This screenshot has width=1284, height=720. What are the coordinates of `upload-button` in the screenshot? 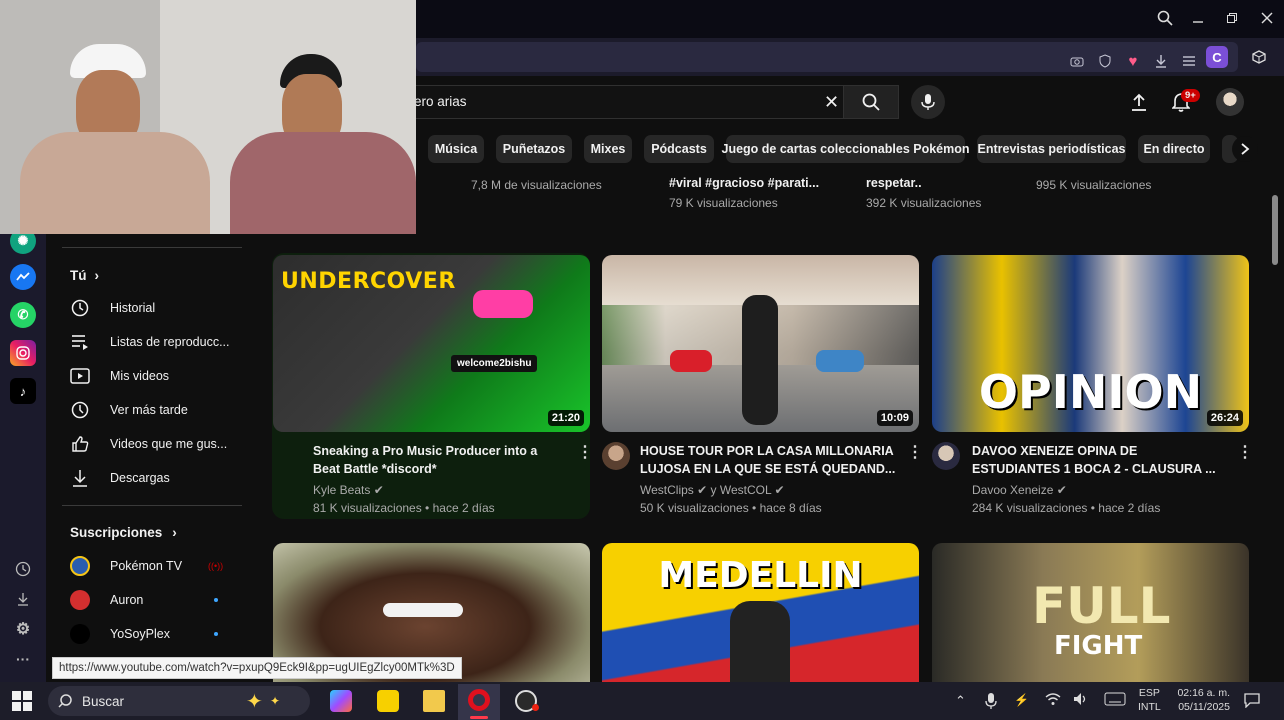 It's located at (1139, 104).